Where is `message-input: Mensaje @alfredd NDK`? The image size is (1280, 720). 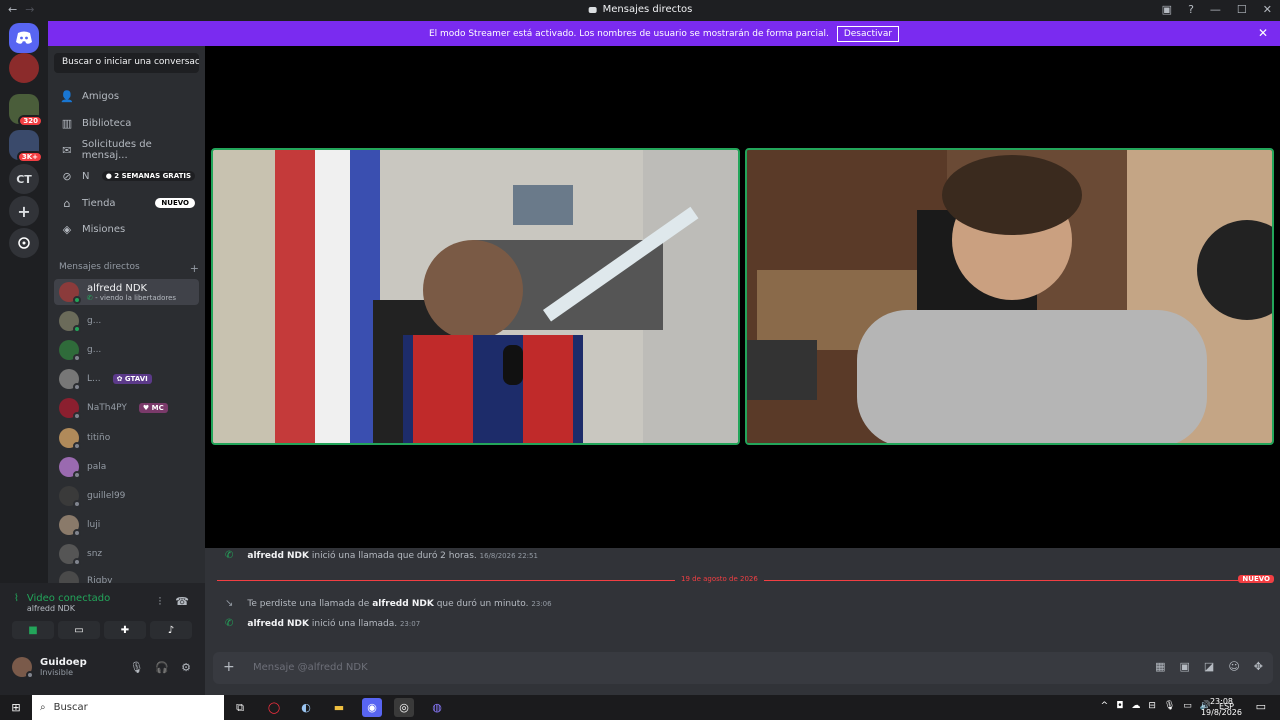
message-input: Mensaje @alfredd NDK is located at coordinates (310, 667).